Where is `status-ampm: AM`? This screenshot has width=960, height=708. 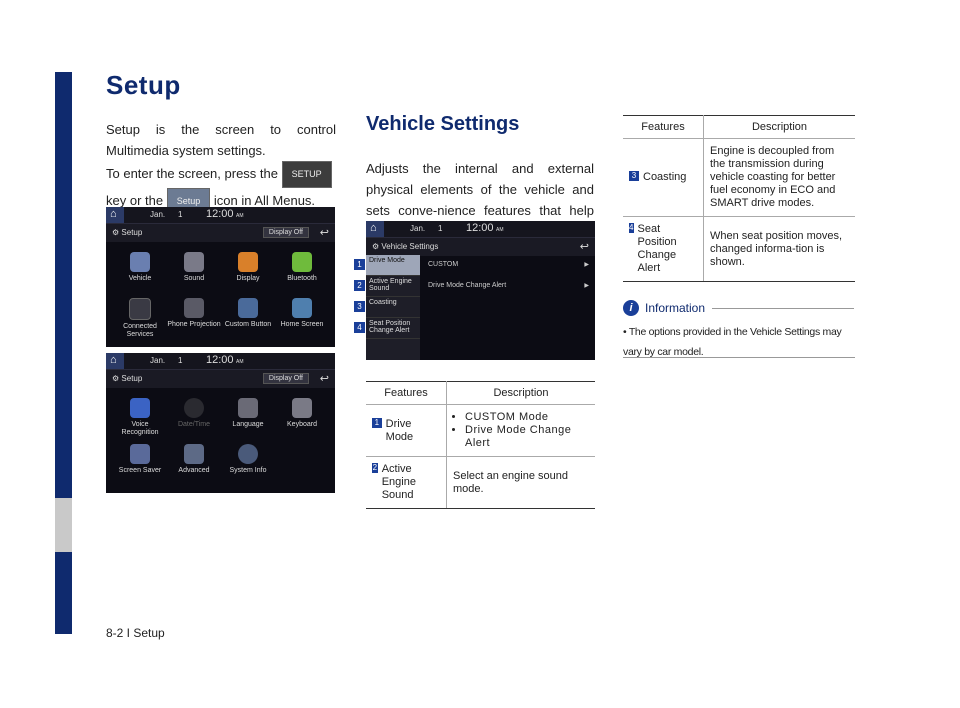
status-ampm: AM is located at coordinates (500, 230).